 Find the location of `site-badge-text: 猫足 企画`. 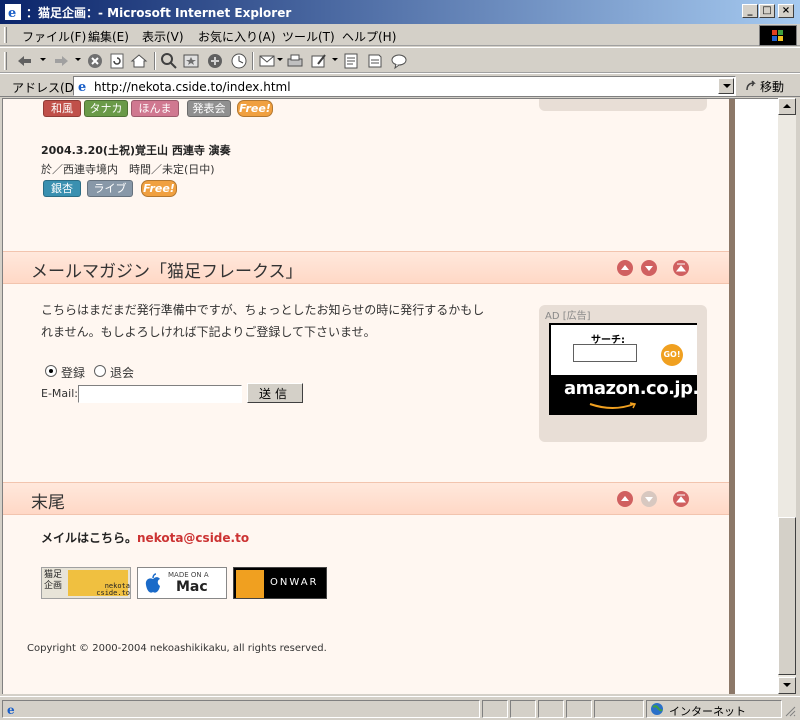

site-badge-text: 猫足 企画 is located at coordinates (53, 581).